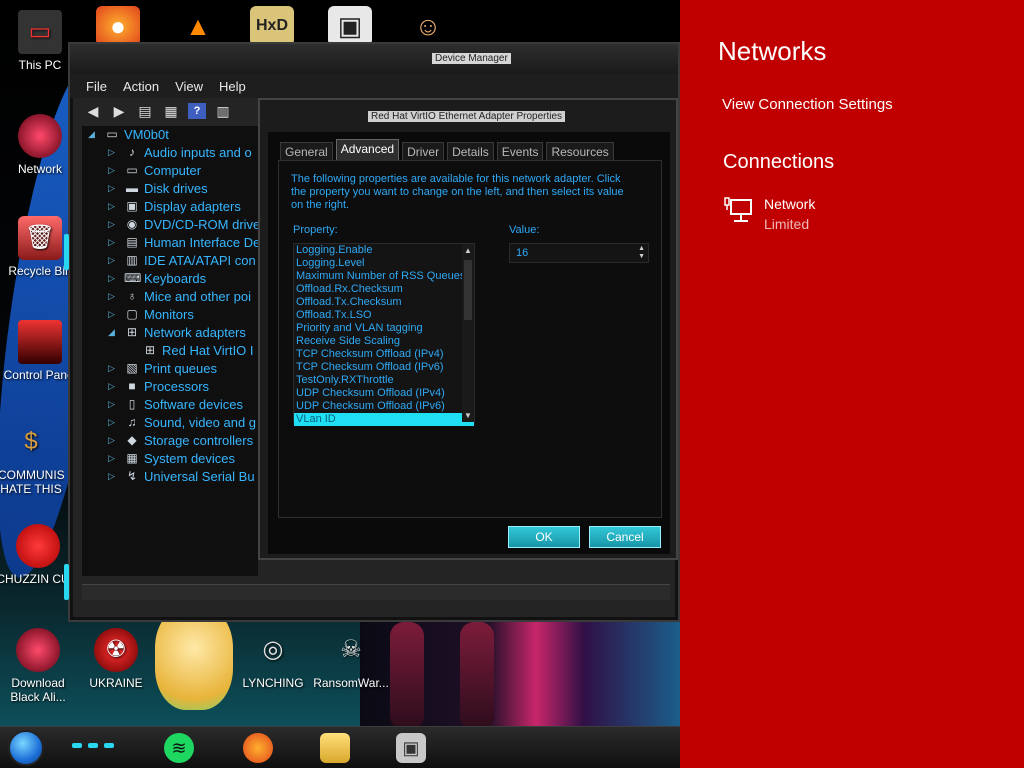 The image size is (1024, 768). I want to click on tab-general: General, so click(306, 152).